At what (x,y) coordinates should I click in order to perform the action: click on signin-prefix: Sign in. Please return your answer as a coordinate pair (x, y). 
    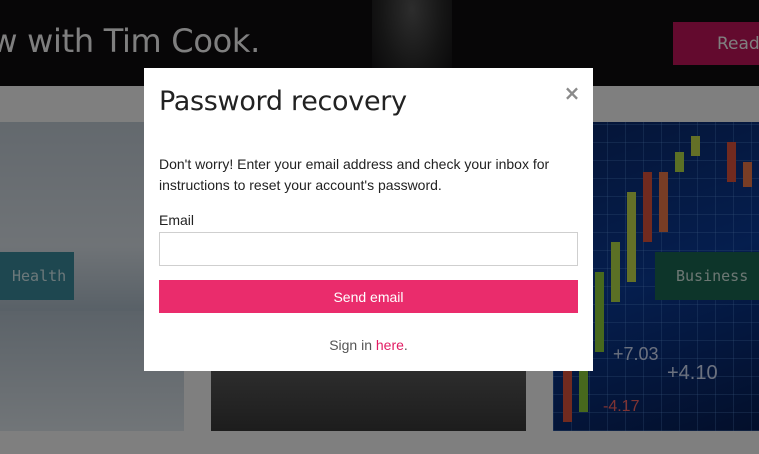
    Looking at the image, I should click on (352, 345).